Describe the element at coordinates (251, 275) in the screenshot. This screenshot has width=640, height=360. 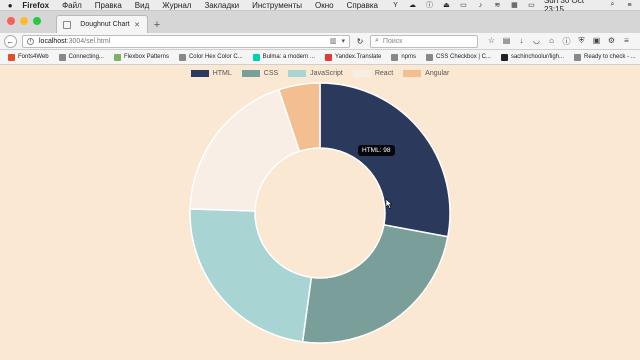
I see `doughnut-slice-javascript` at that location.